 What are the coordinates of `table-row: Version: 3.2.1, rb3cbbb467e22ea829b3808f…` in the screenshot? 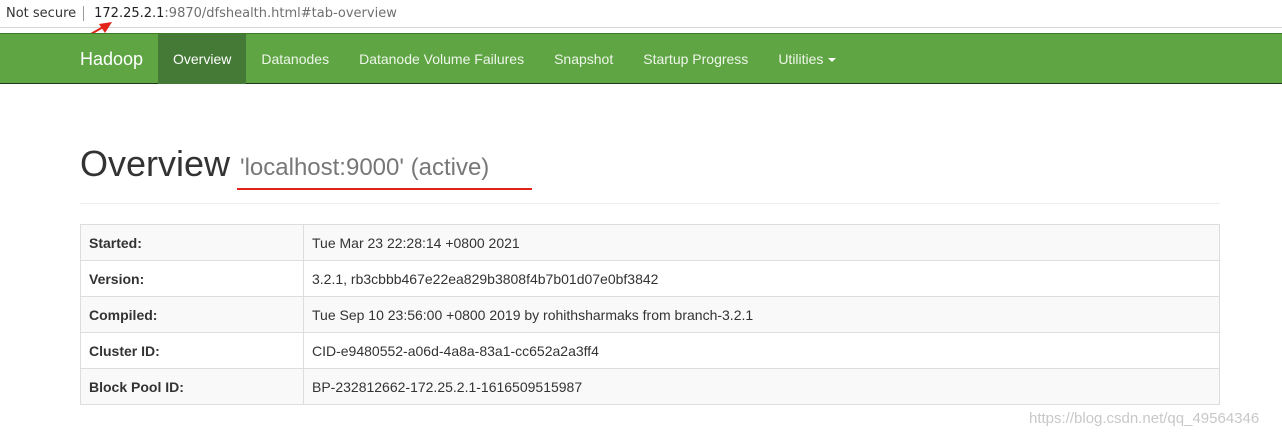 It's located at (650, 278).